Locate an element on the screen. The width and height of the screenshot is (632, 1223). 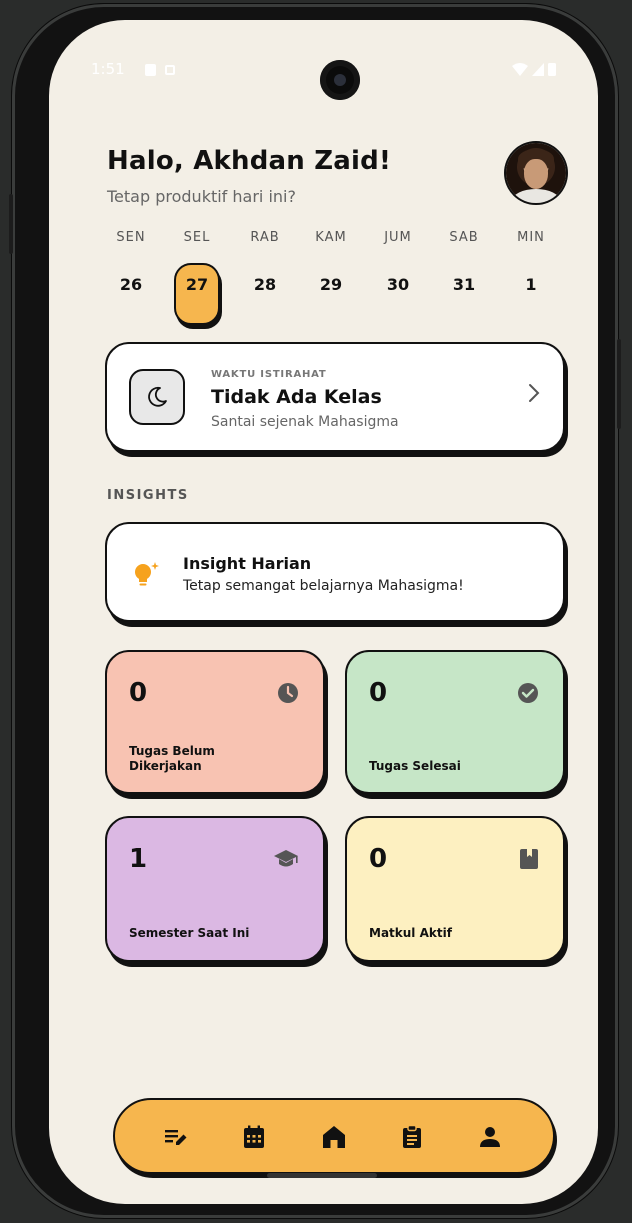
battery-icon is located at coordinates (552, 69).